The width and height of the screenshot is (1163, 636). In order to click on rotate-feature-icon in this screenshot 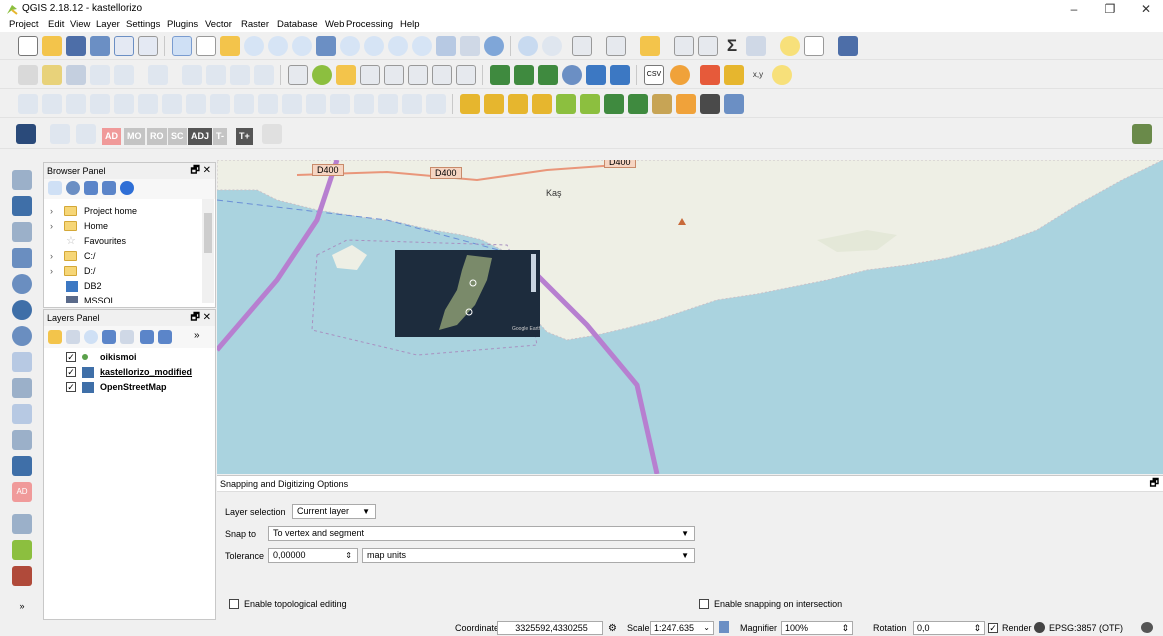, I will do `click(412, 104)`.